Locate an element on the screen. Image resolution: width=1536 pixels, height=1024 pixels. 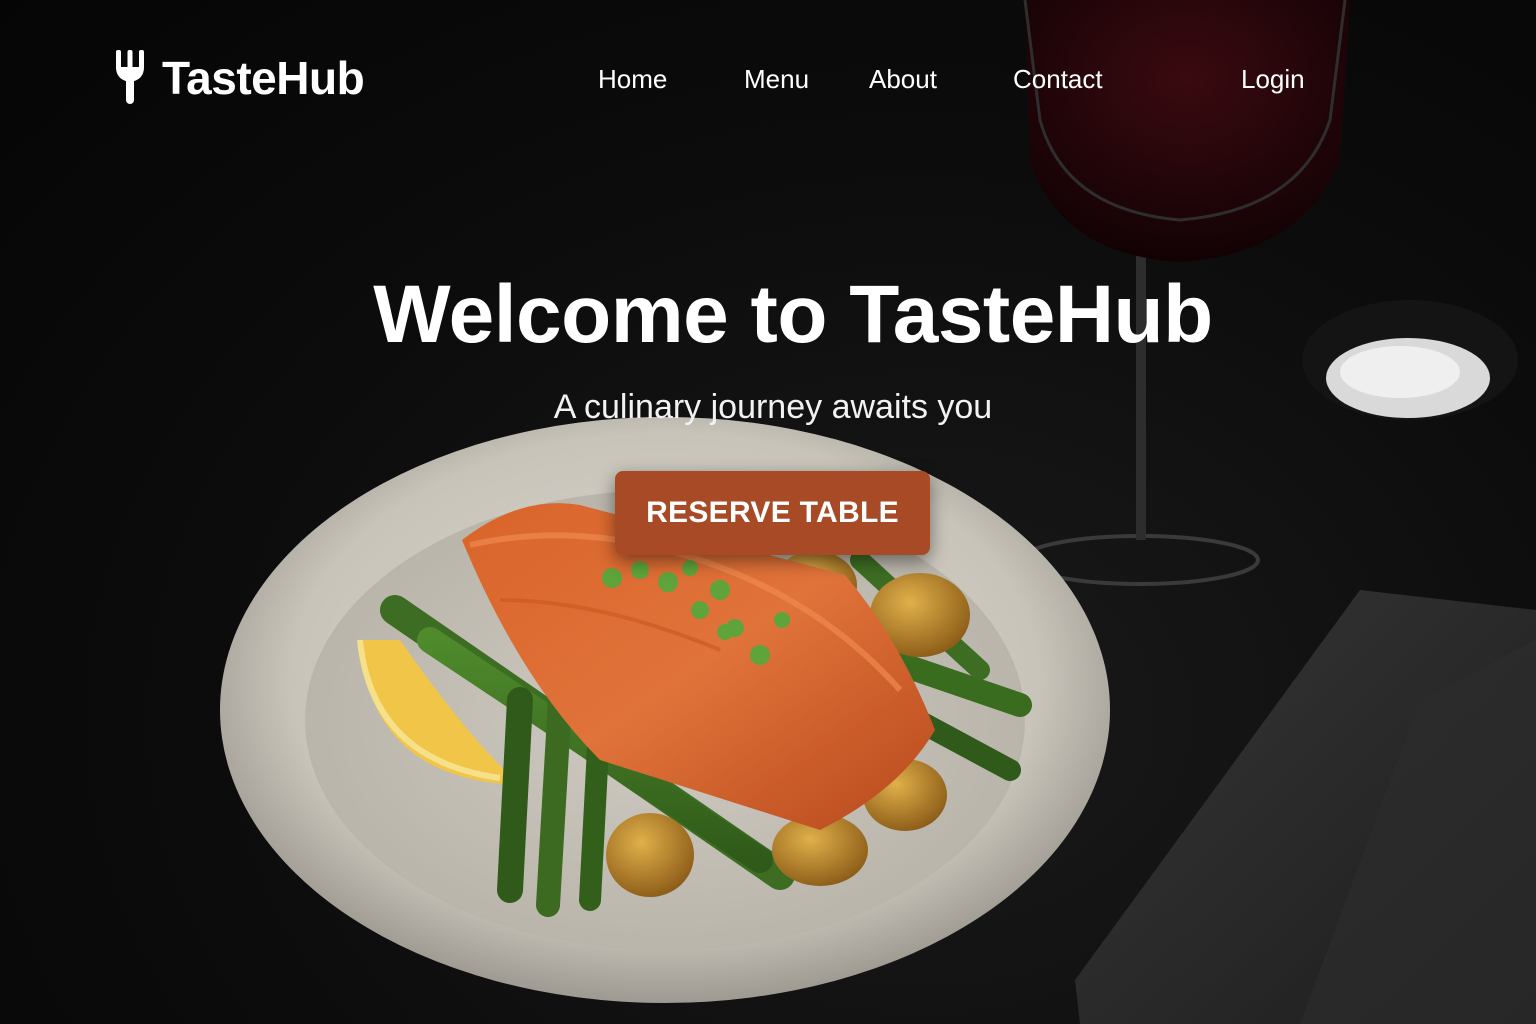
hero-title: Welcome to TasteHub is located at coordinates (793, 314).